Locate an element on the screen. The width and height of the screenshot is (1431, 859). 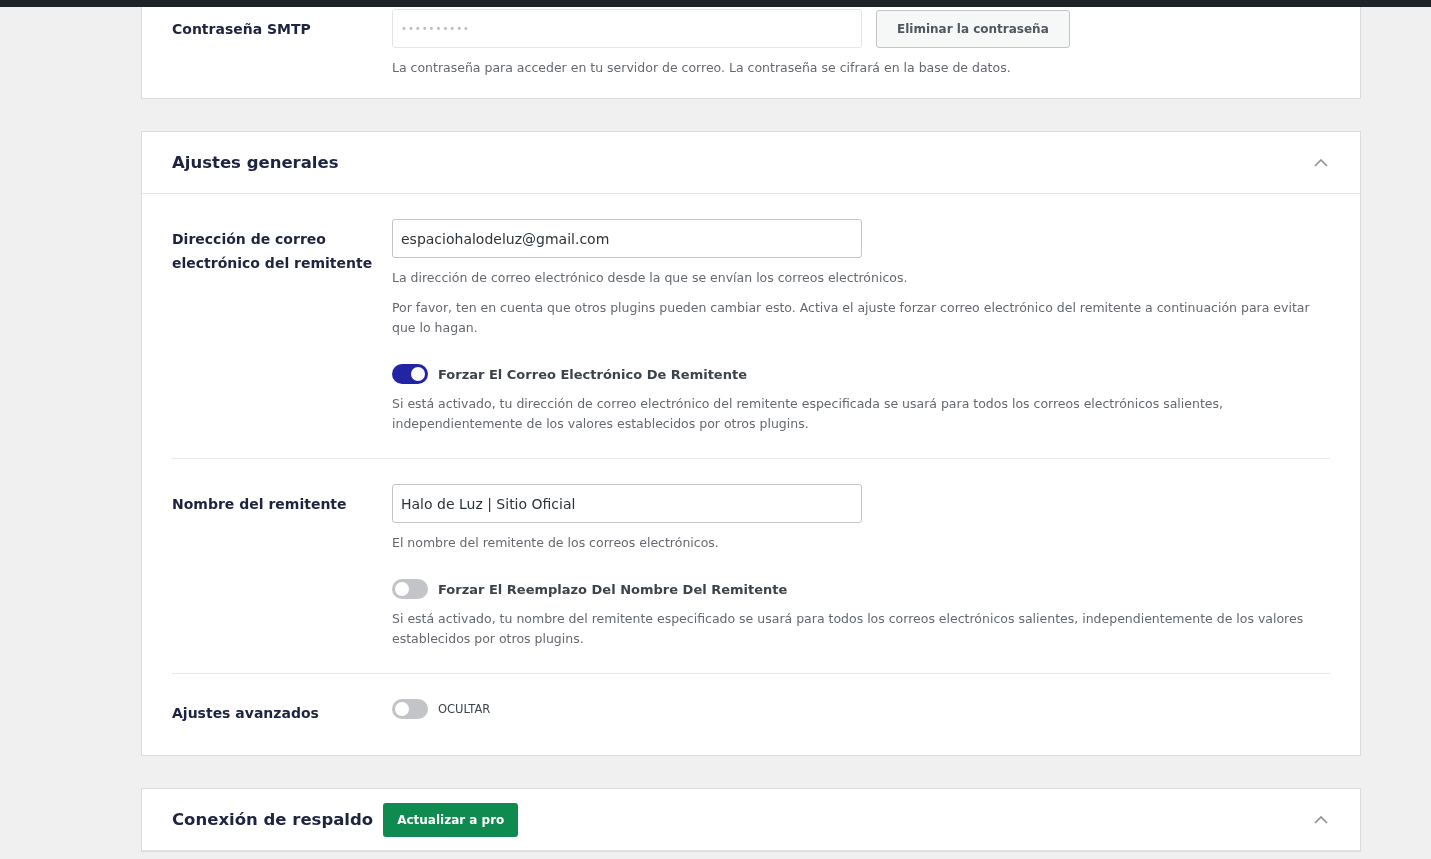
field-label: Ajustes avanzados is located at coordinates (246, 713).